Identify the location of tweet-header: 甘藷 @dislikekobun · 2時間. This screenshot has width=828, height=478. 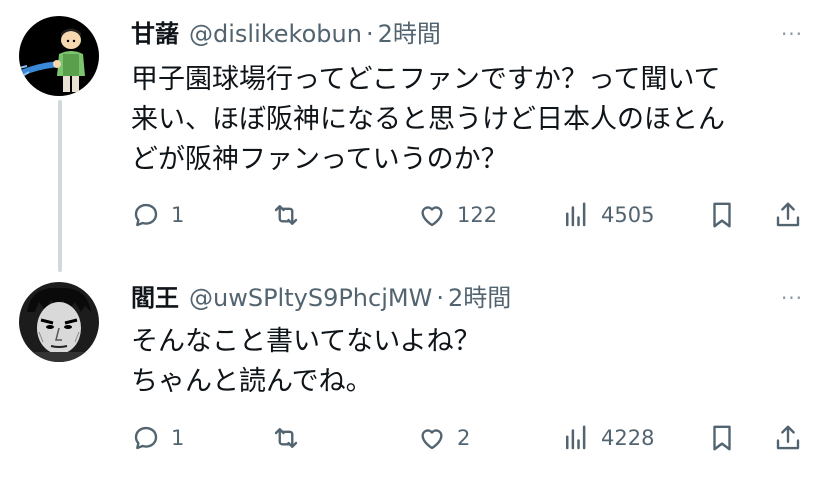
(449, 34).